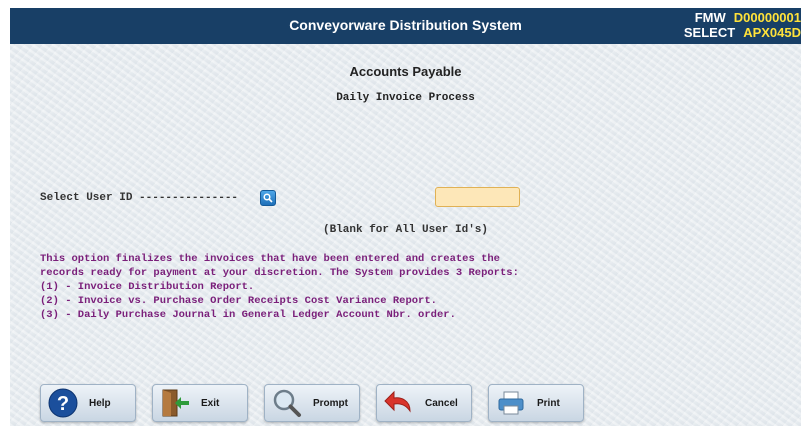  What do you see at coordinates (709, 32) in the screenshot?
I see `mode-label: SELECT` at bounding box center [709, 32].